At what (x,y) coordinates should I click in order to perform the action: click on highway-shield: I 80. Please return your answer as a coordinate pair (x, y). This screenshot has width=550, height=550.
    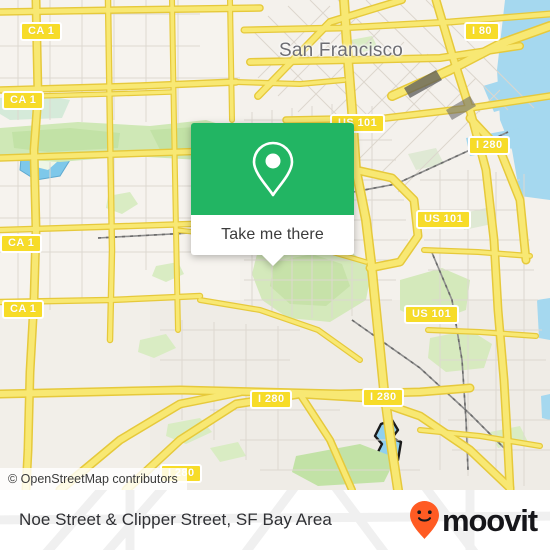
    Looking at the image, I should click on (482, 31).